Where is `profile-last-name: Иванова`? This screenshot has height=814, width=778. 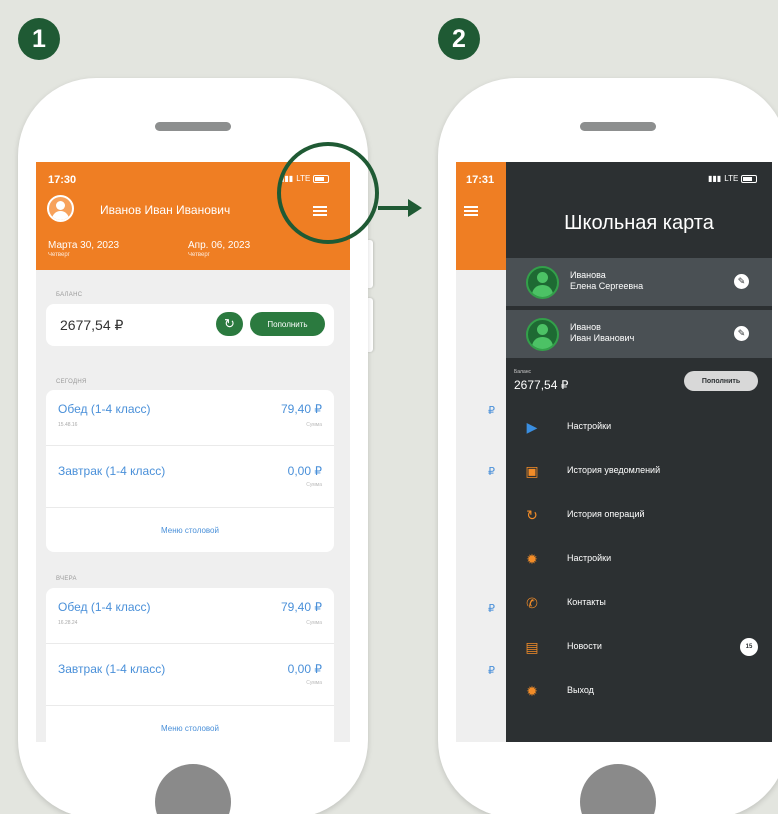 profile-last-name: Иванова is located at coordinates (588, 275).